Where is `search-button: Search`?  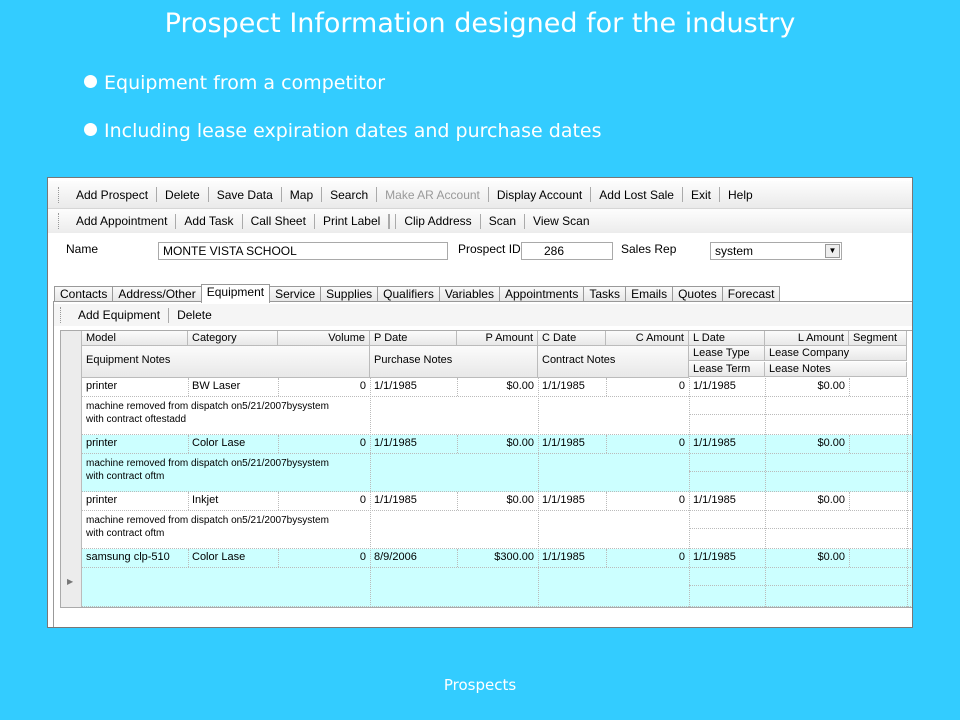
search-button: Search is located at coordinates (349, 195).